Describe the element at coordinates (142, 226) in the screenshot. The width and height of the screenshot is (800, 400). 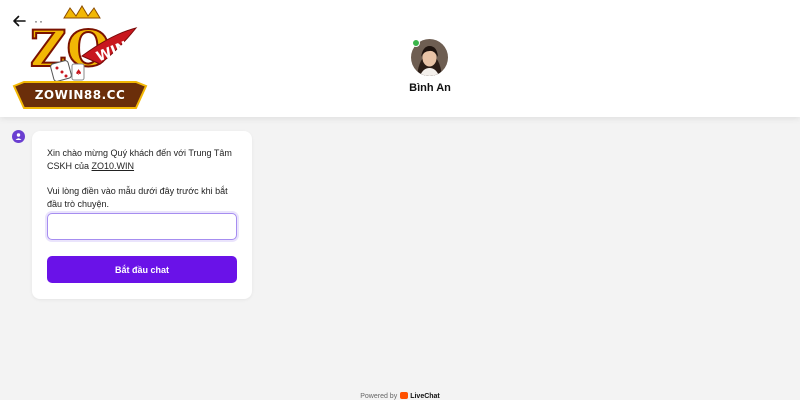
I see `prechat-input` at that location.